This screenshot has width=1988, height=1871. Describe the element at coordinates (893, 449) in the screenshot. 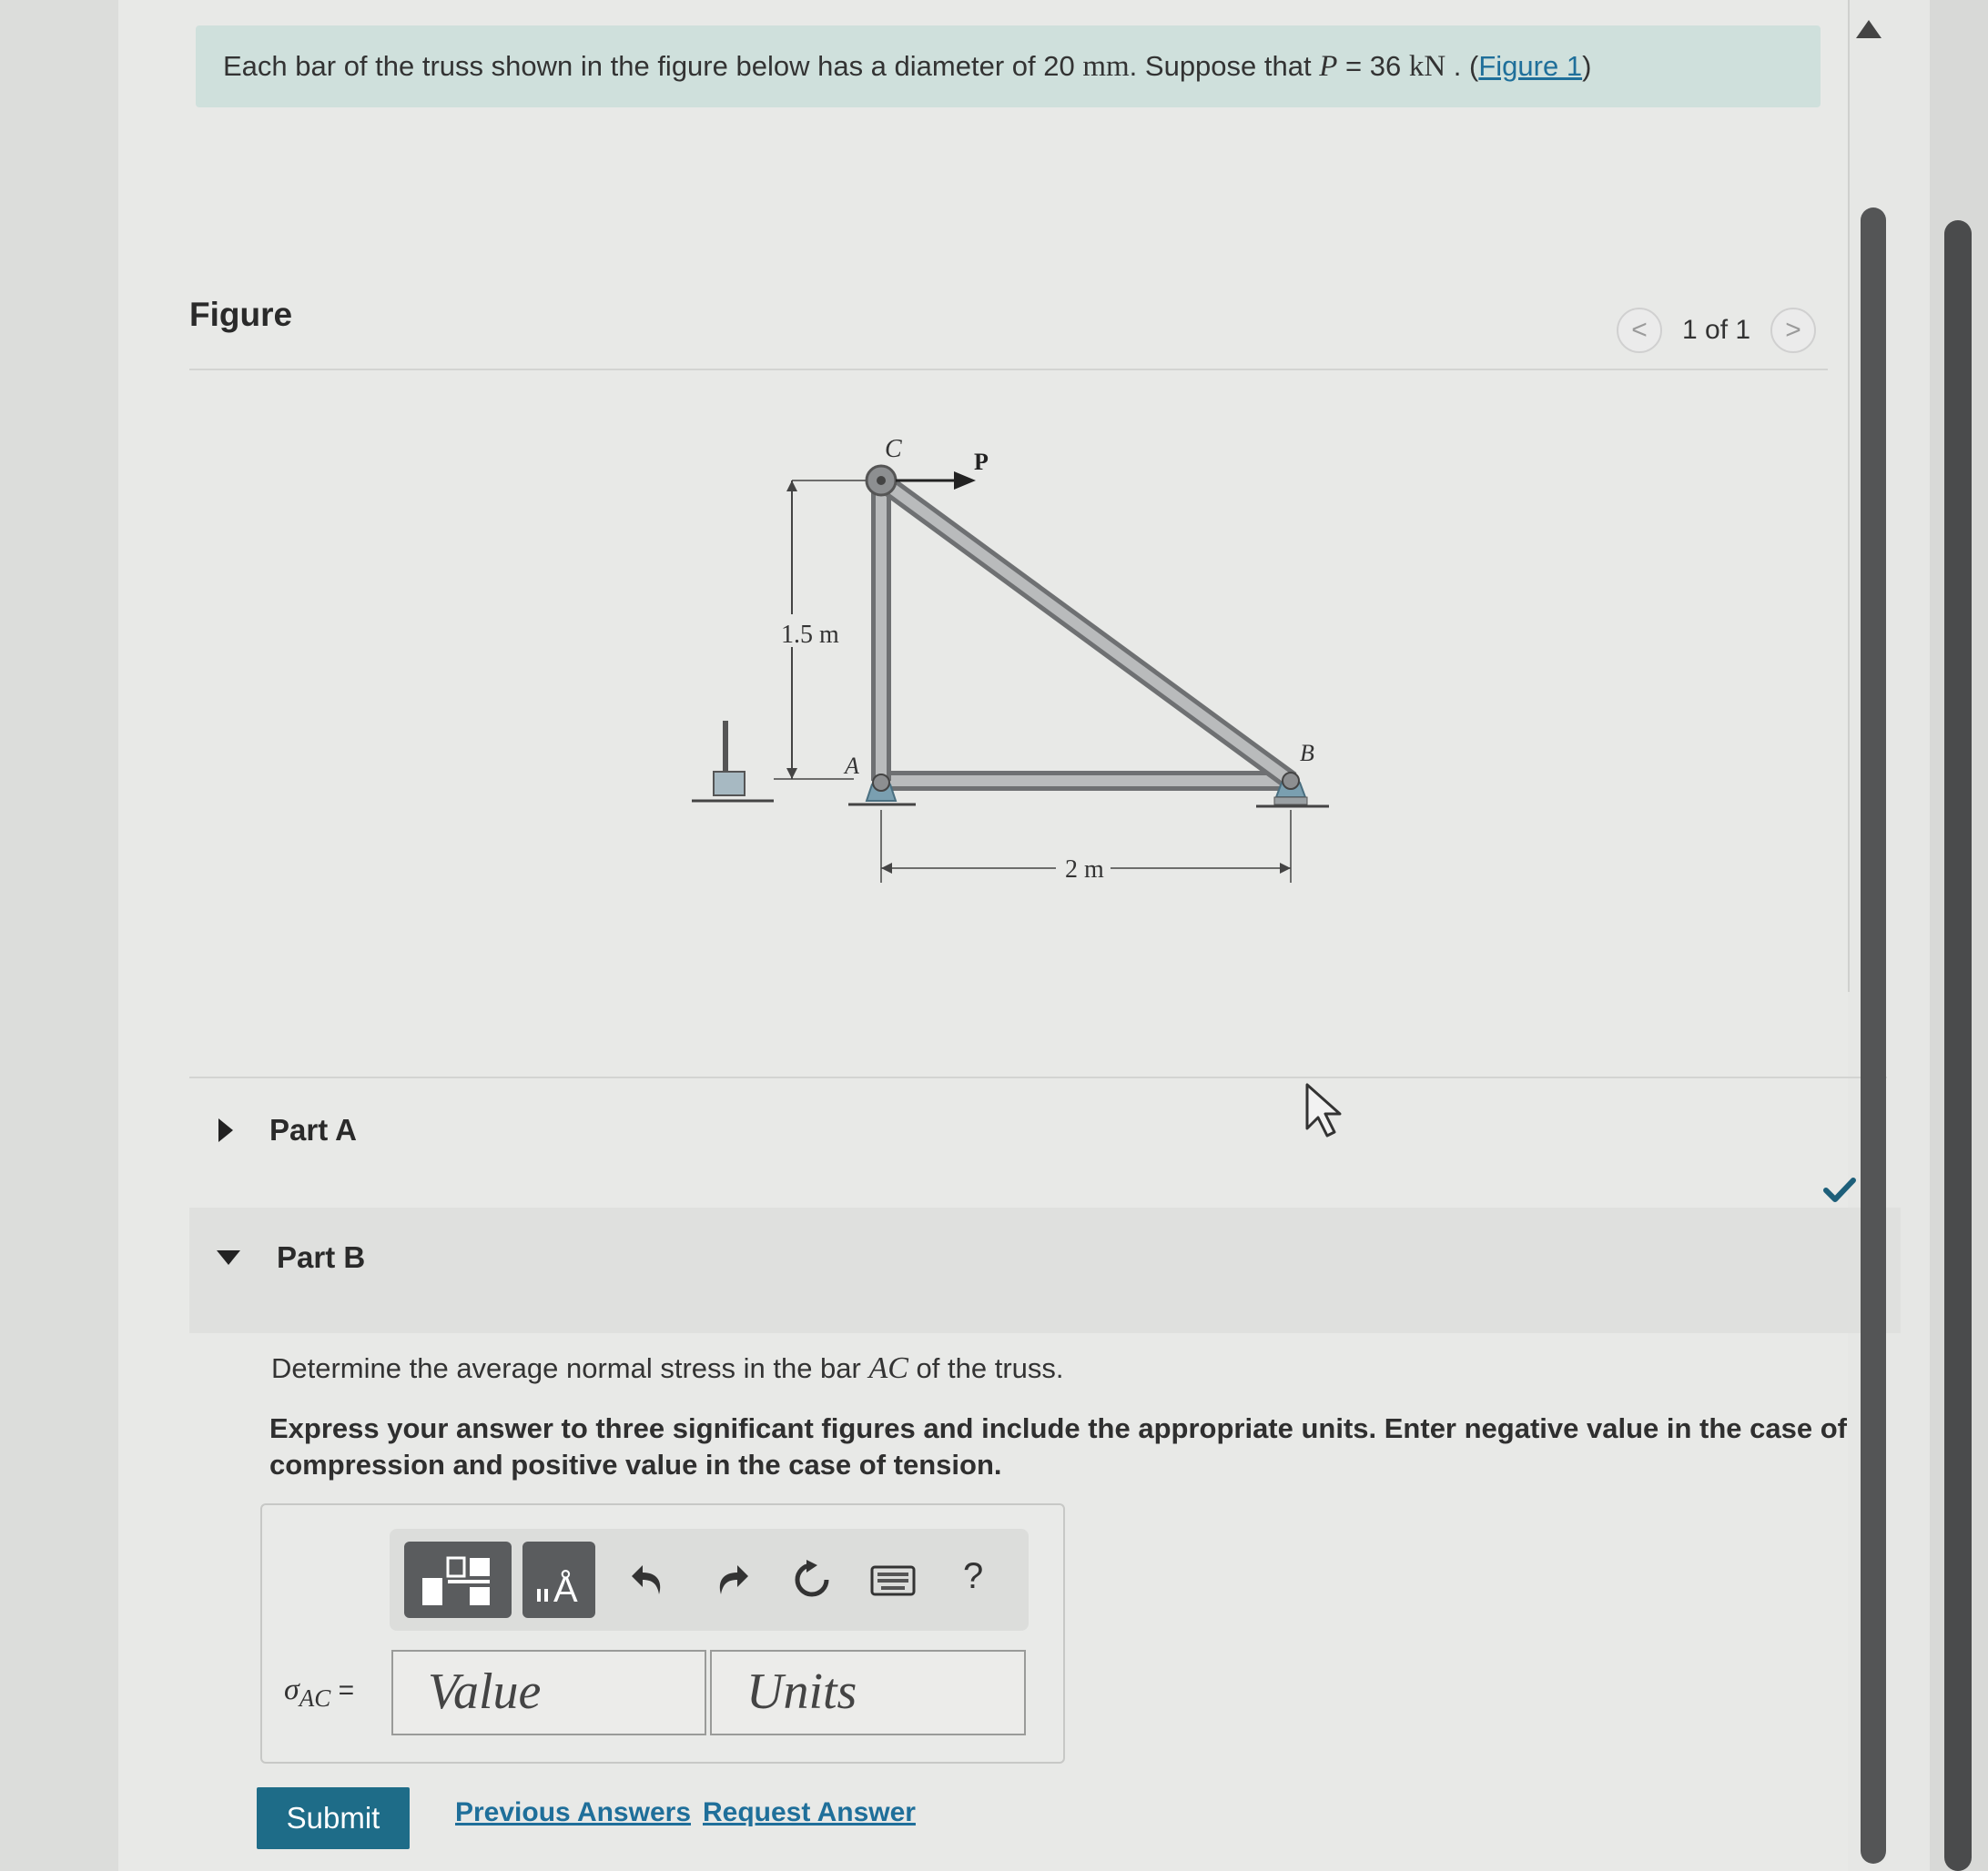

I see `node-c-label: C` at that location.